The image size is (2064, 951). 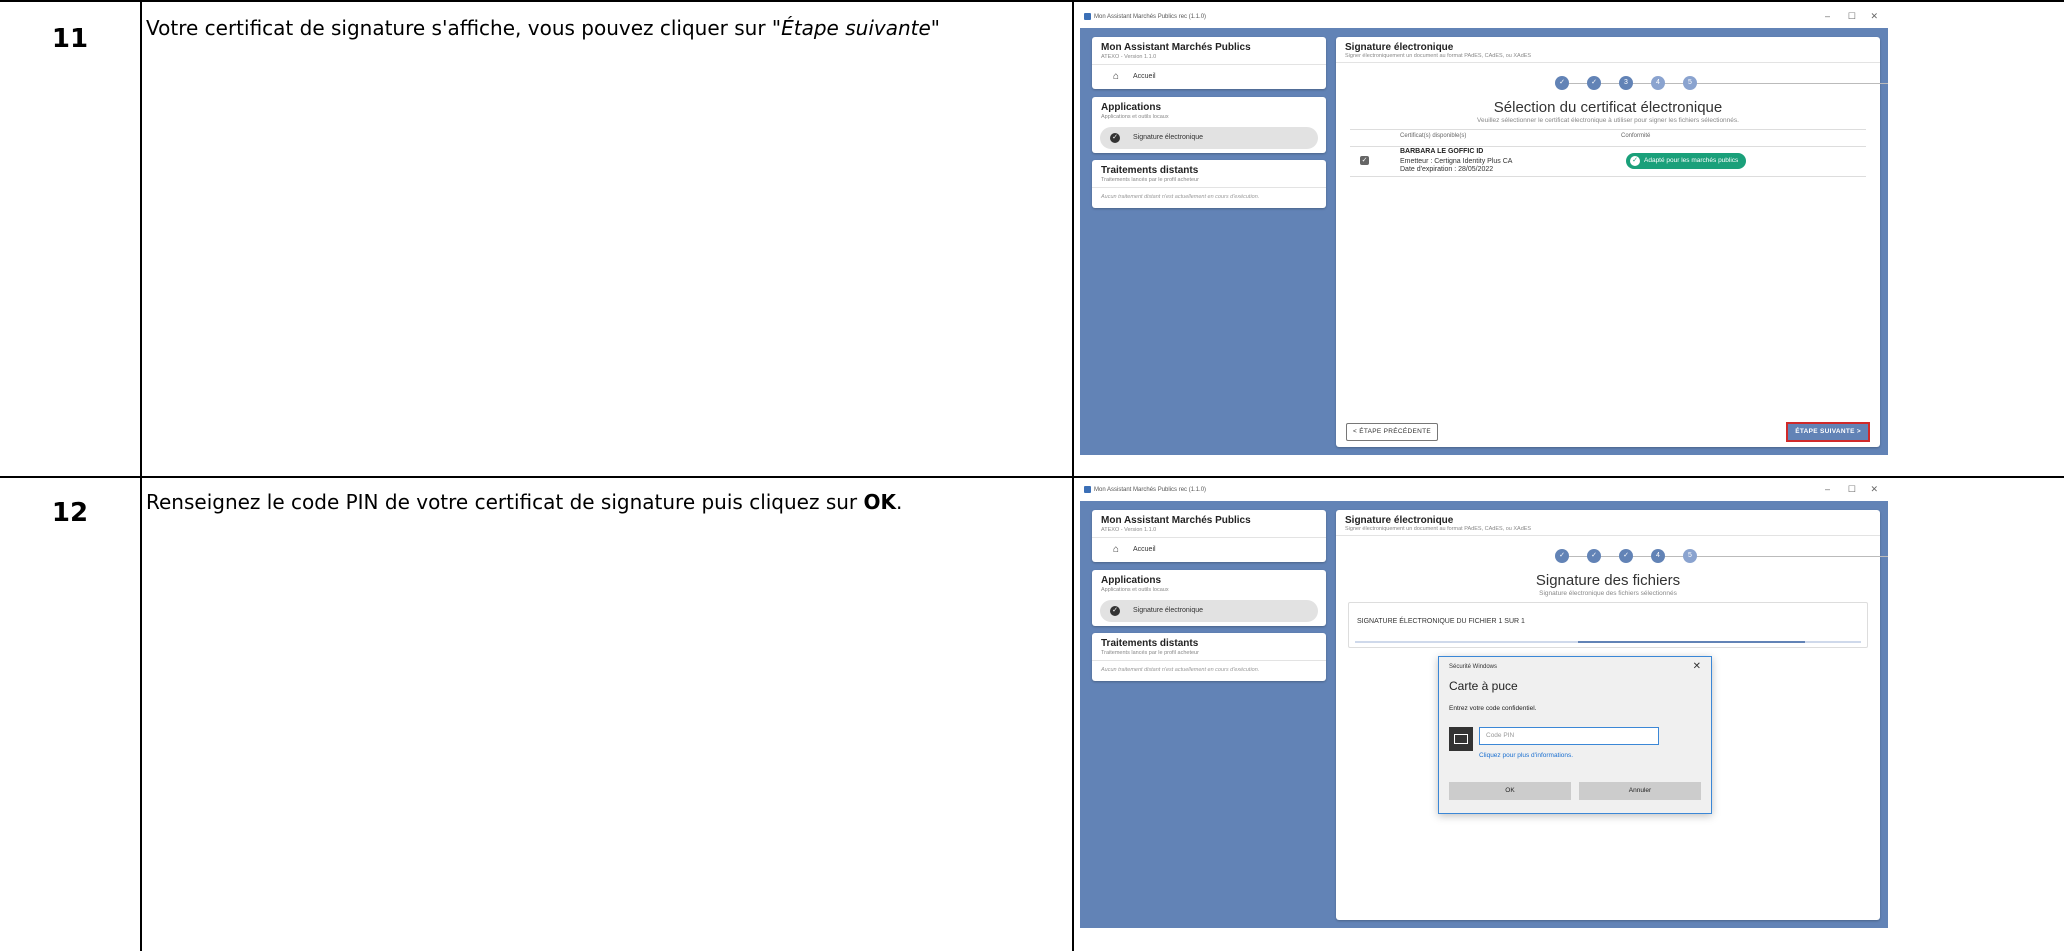 What do you see at coordinates (1608, 580) in the screenshot?
I see `screen-heading: Signature des fichiers` at bounding box center [1608, 580].